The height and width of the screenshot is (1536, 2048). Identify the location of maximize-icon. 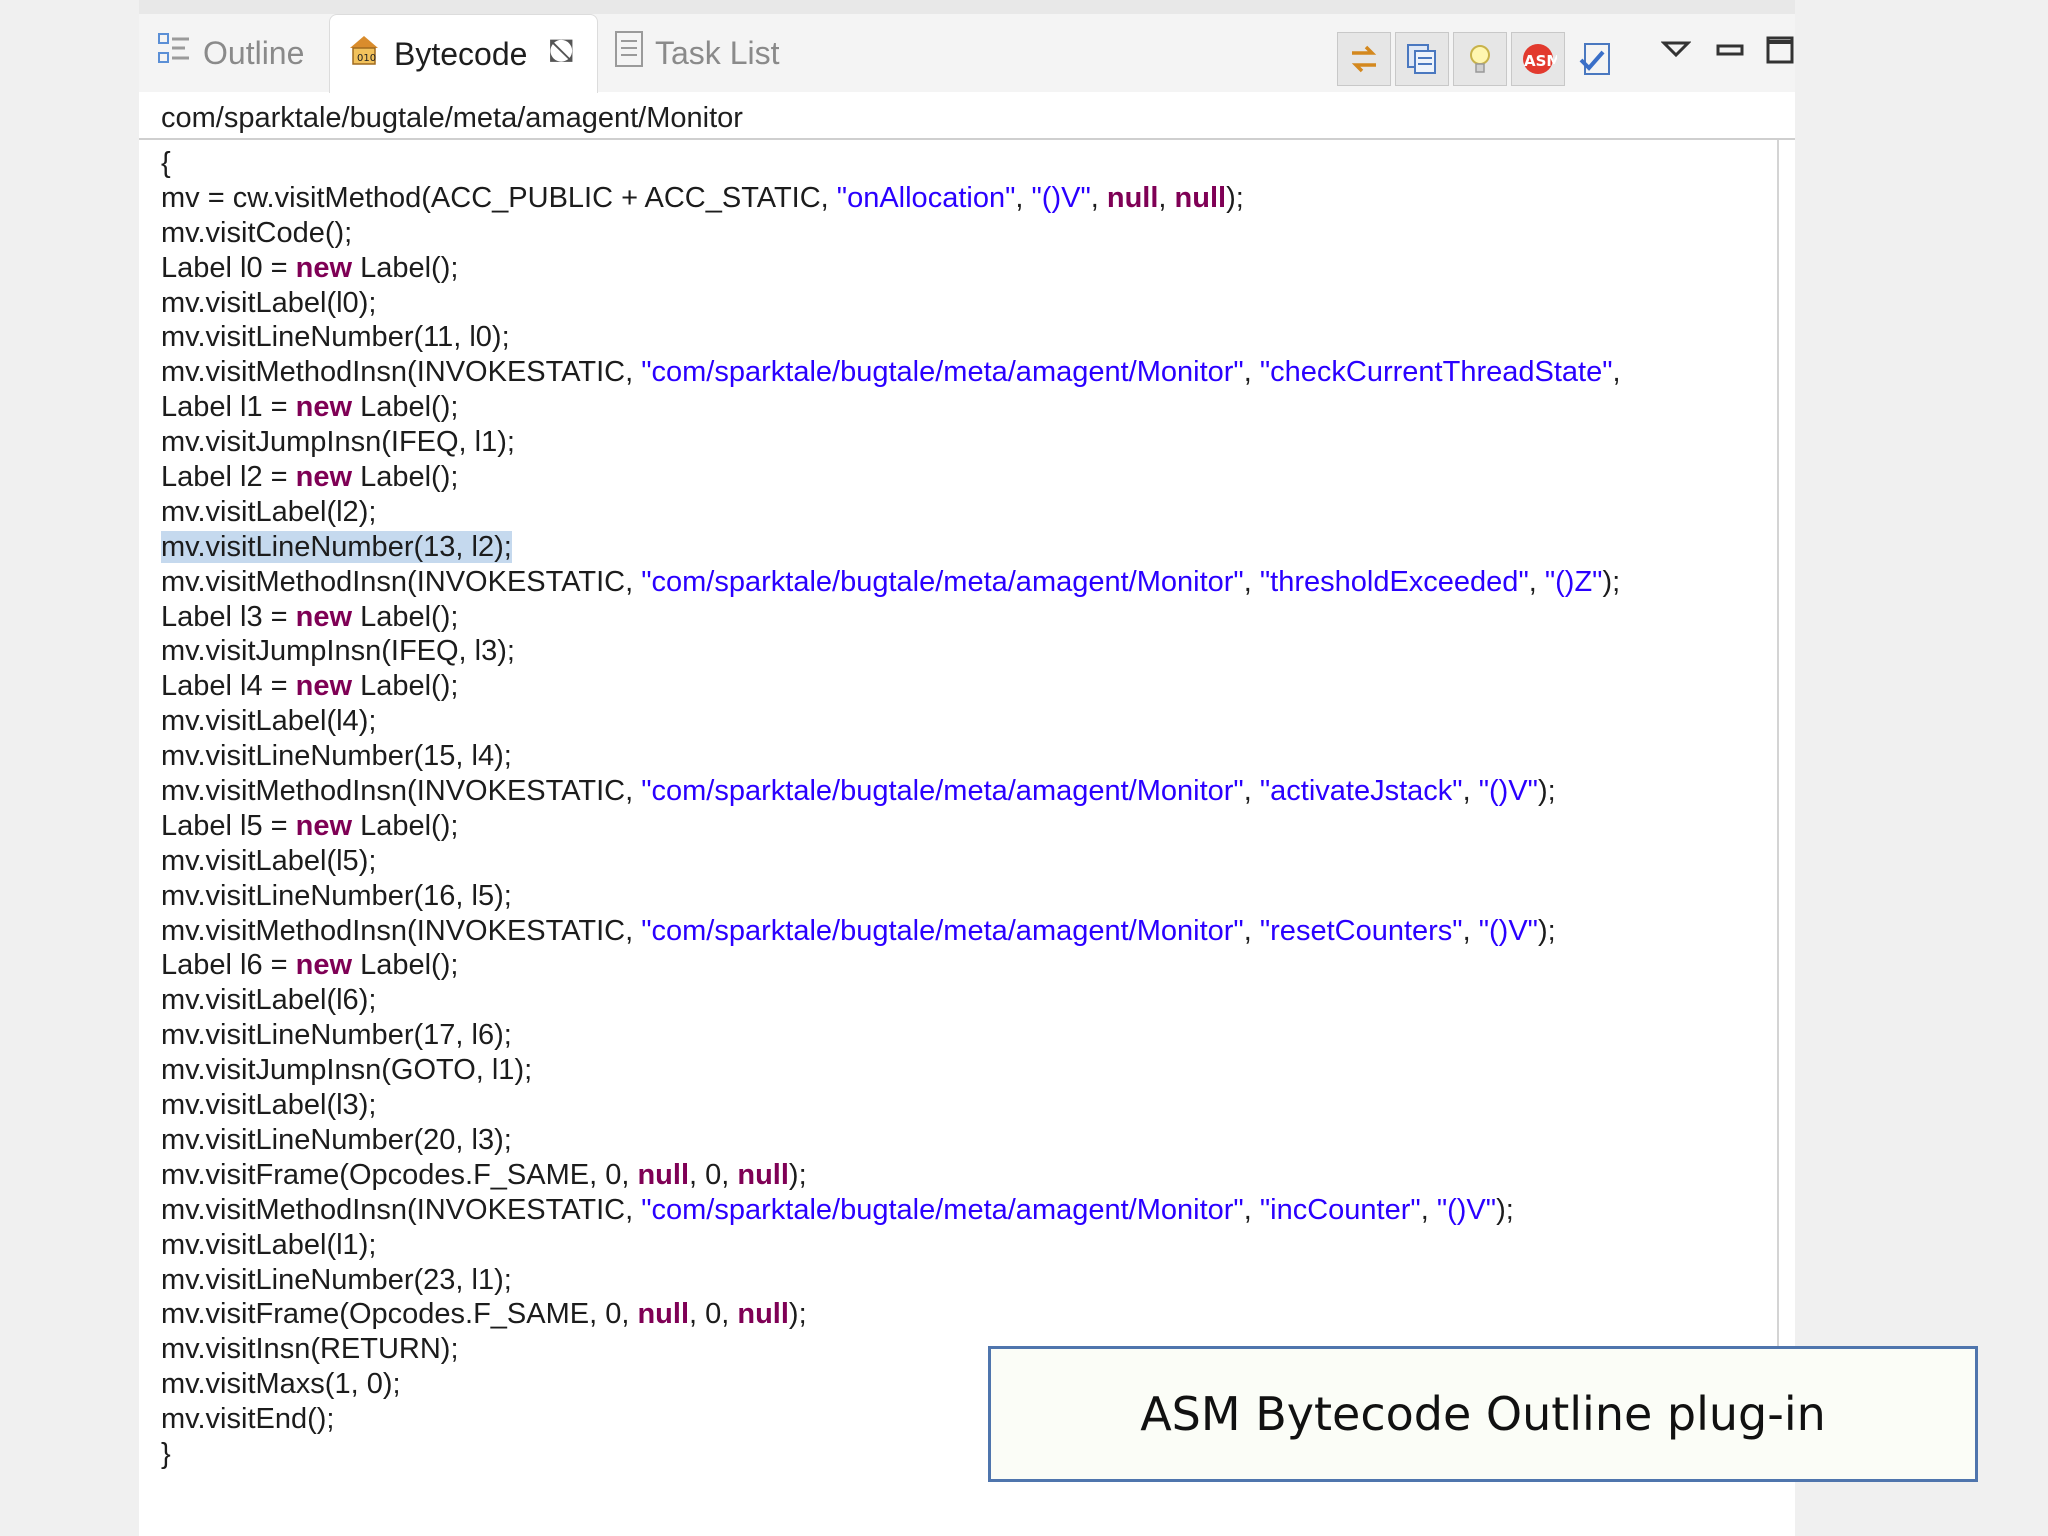
(1780, 50).